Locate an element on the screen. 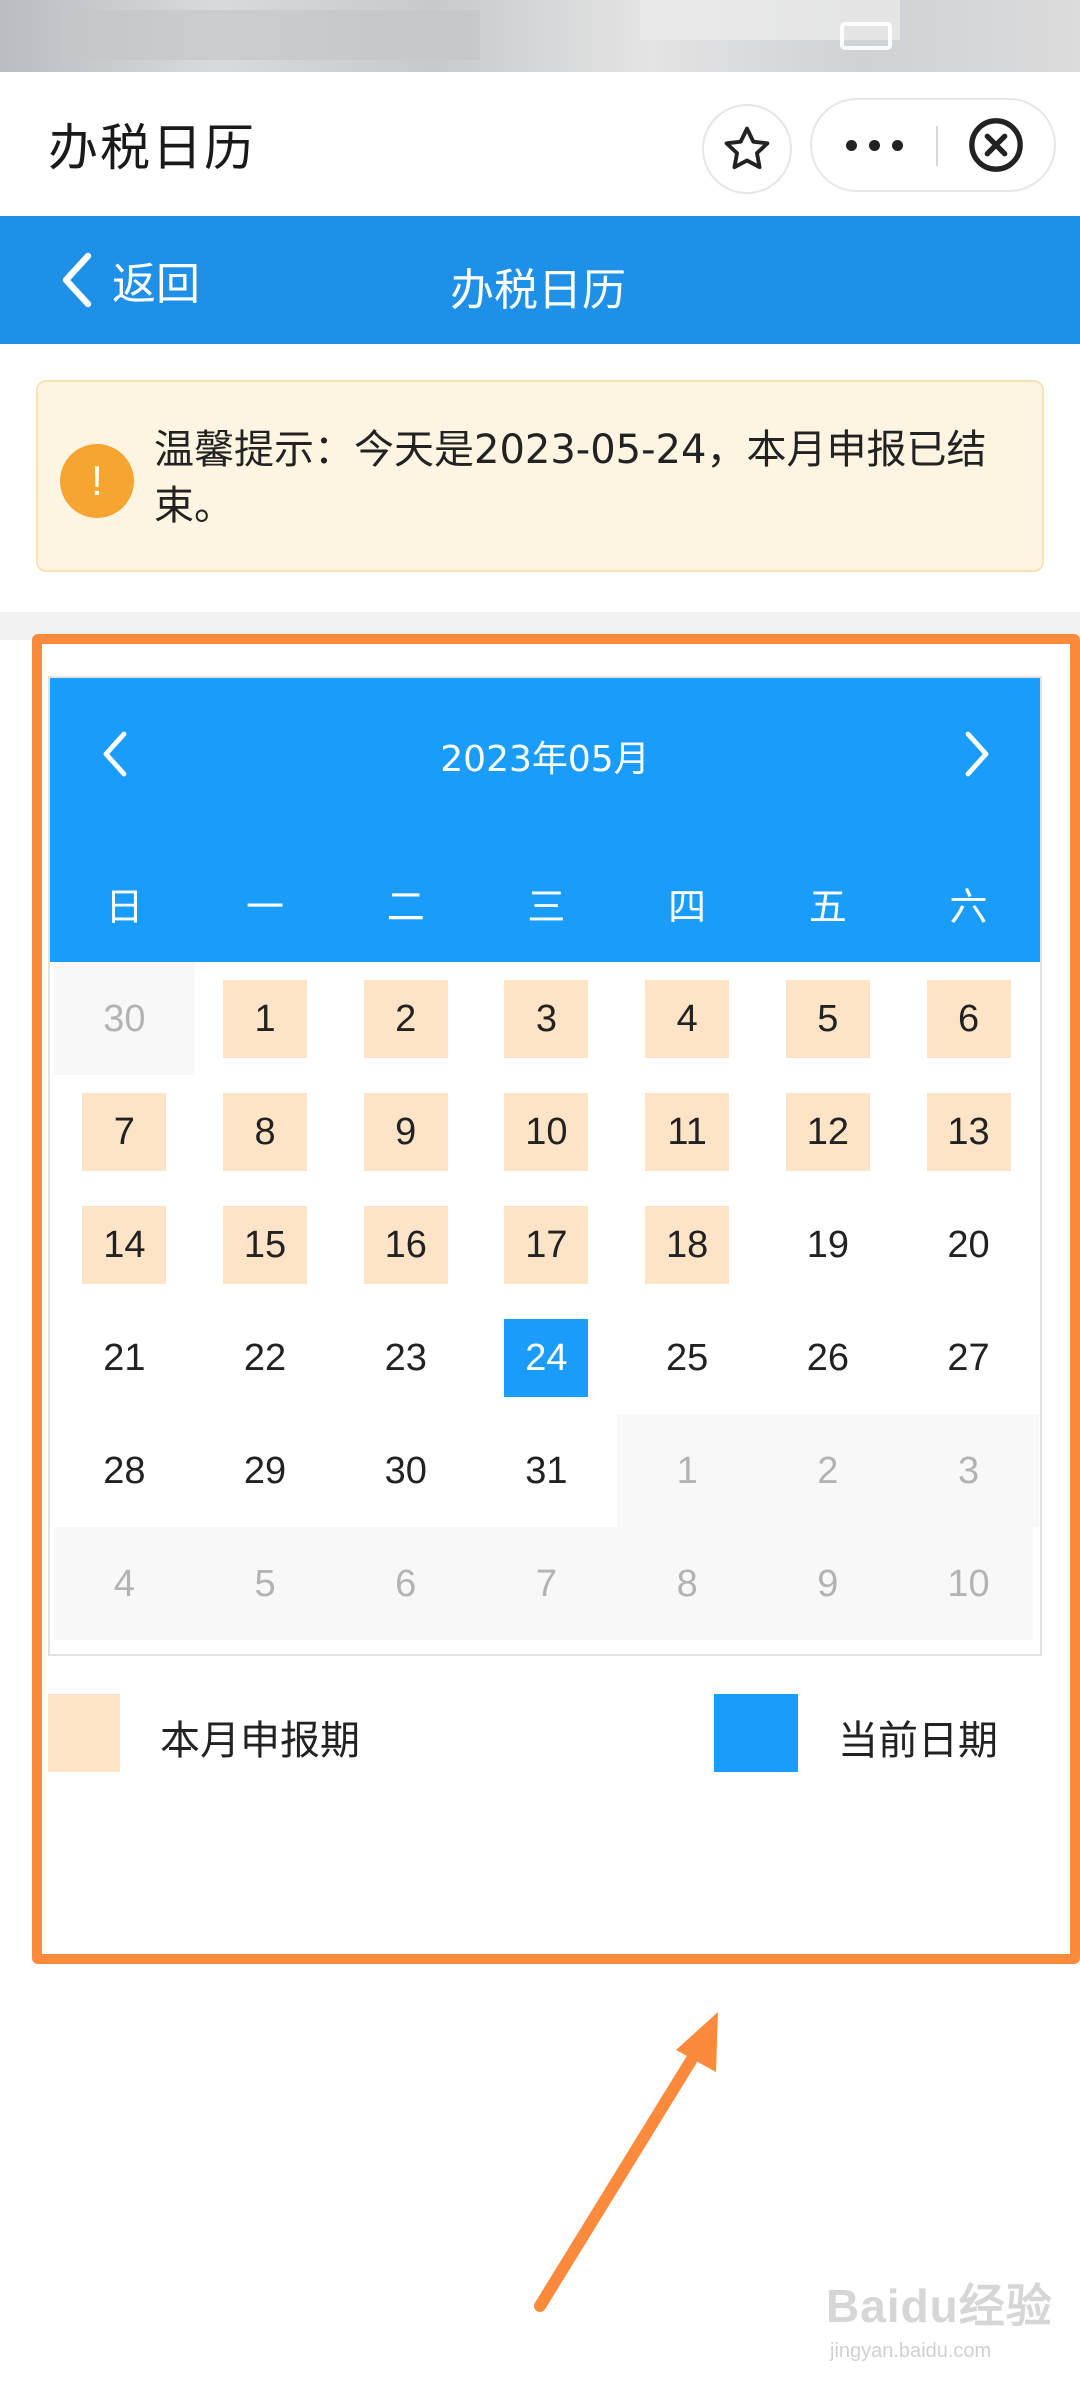 This screenshot has width=1080, height=2400. watermark: Baidu经验 jingyan.baidu.com is located at coordinates (946, 2316).